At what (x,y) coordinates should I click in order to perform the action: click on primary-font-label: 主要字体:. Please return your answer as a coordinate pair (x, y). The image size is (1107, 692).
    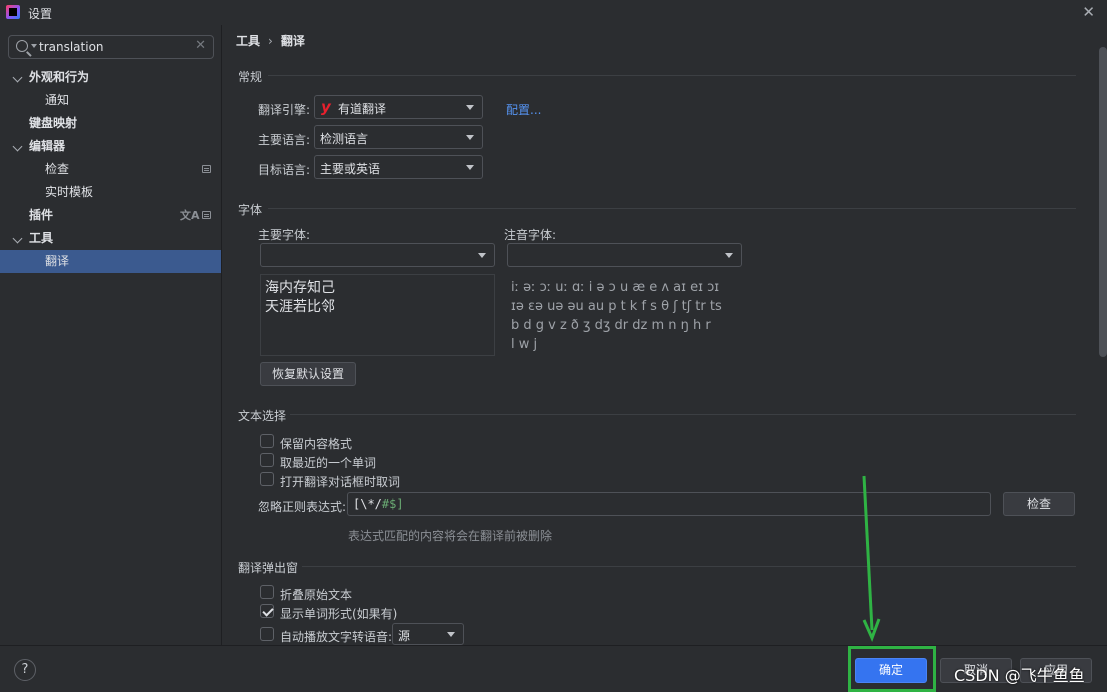
    Looking at the image, I should click on (284, 235).